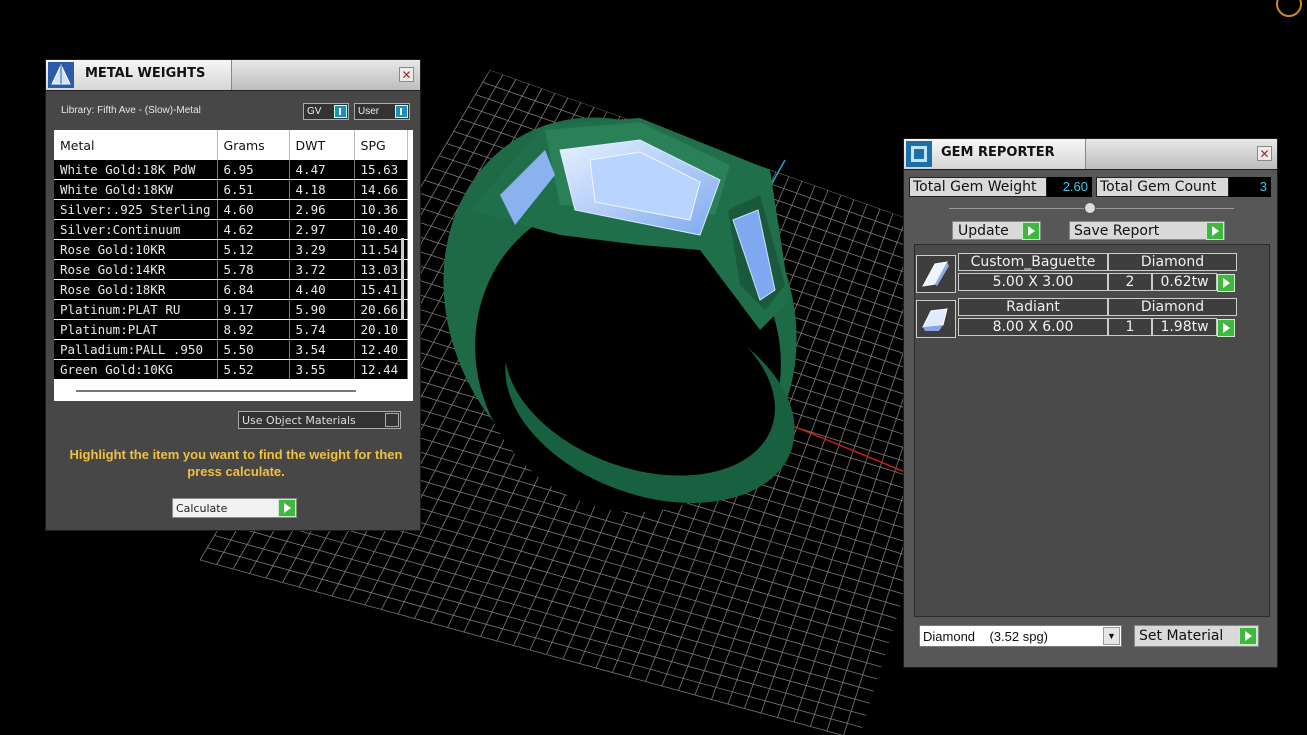 The height and width of the screenshot is (735, 1307). What do you see at coordinates (552, 601) in the screenshot?
I see `grid-line` at bounding box center [552, 601].